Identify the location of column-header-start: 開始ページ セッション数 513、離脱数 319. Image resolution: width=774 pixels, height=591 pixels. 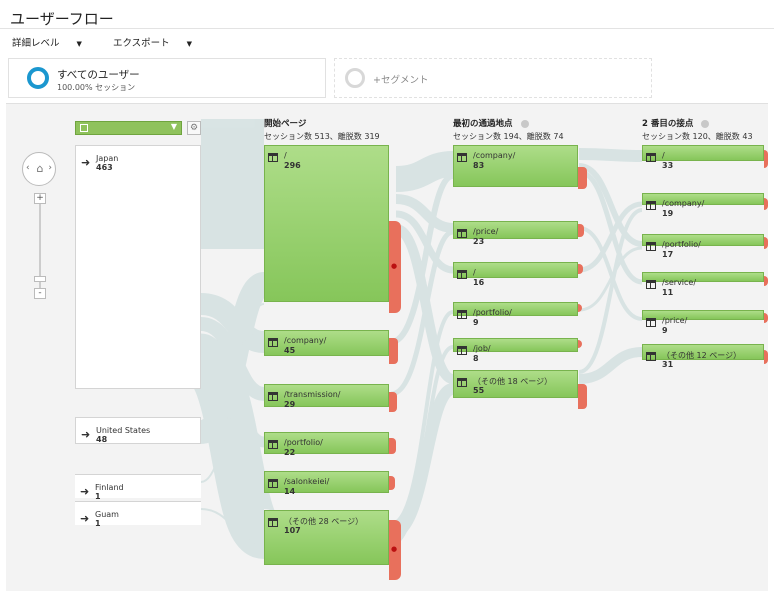
(322, 129).